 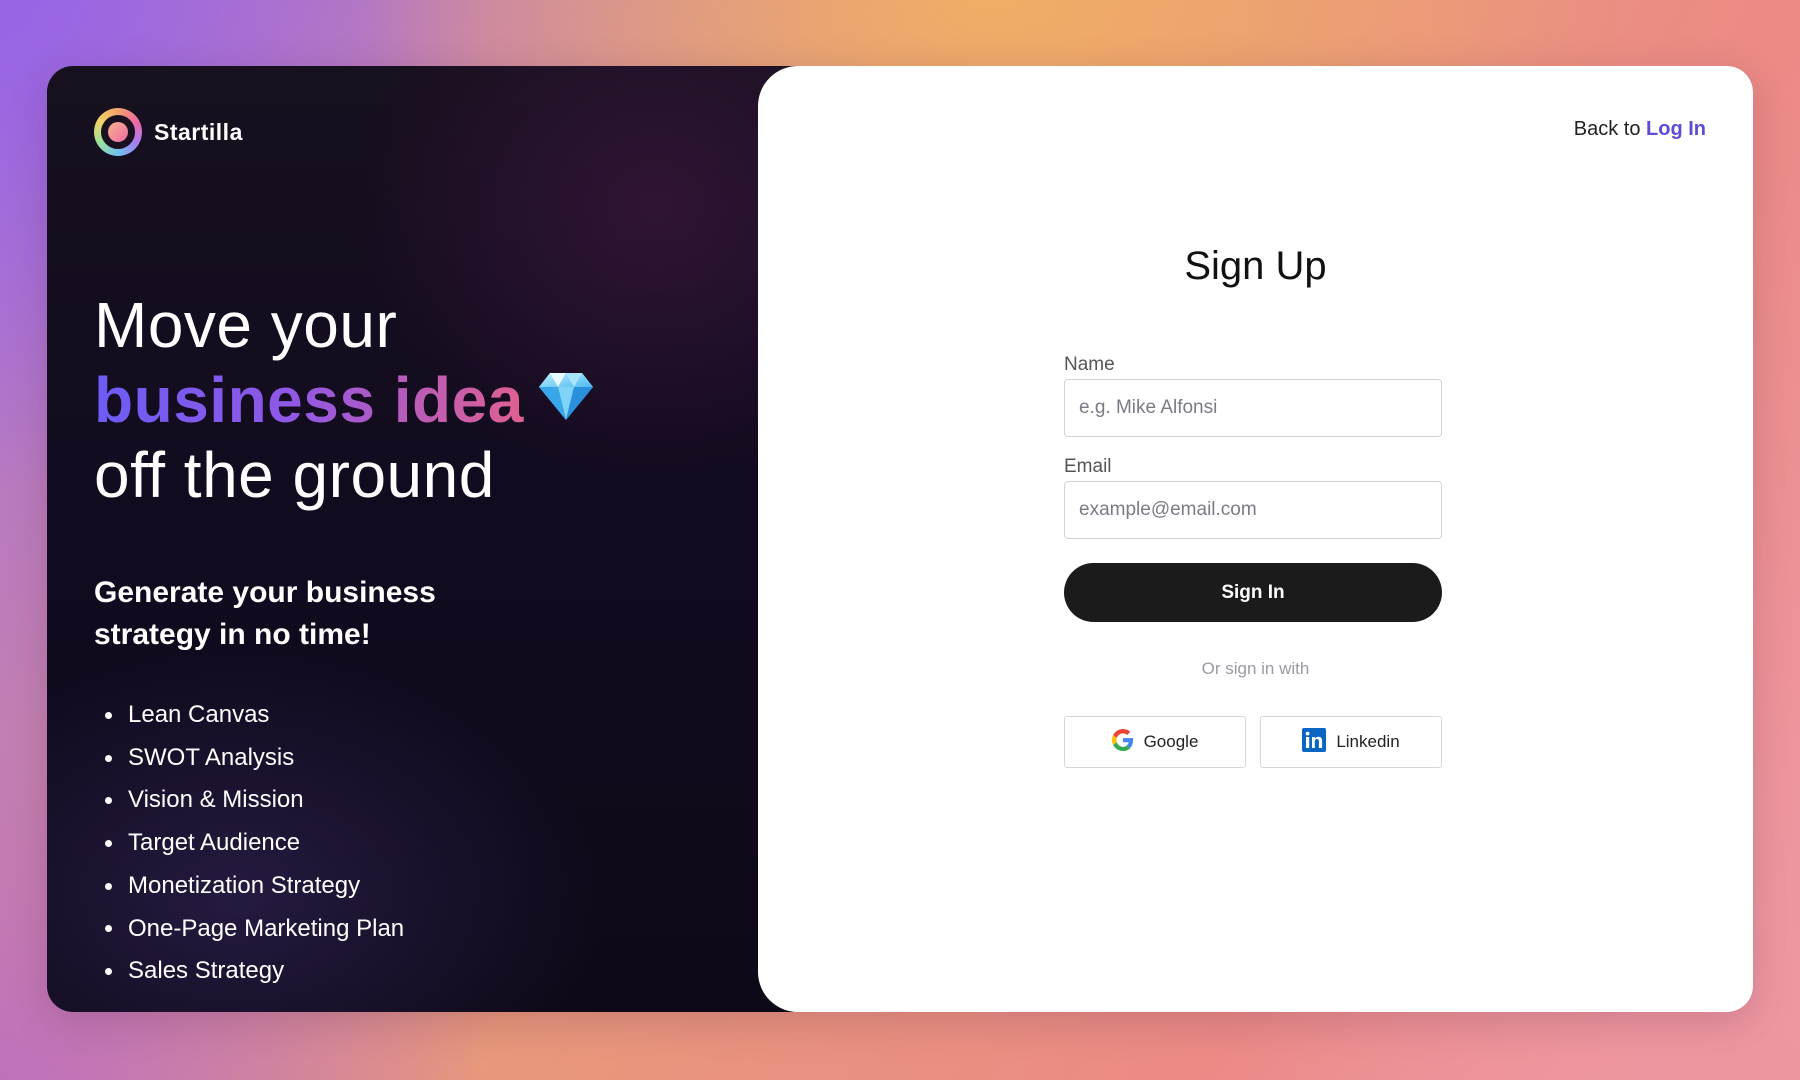 What do you see at coordinates (1171, 741) in the screenshot?
I see `google-label: Google` at bounding box center [1171, 741].